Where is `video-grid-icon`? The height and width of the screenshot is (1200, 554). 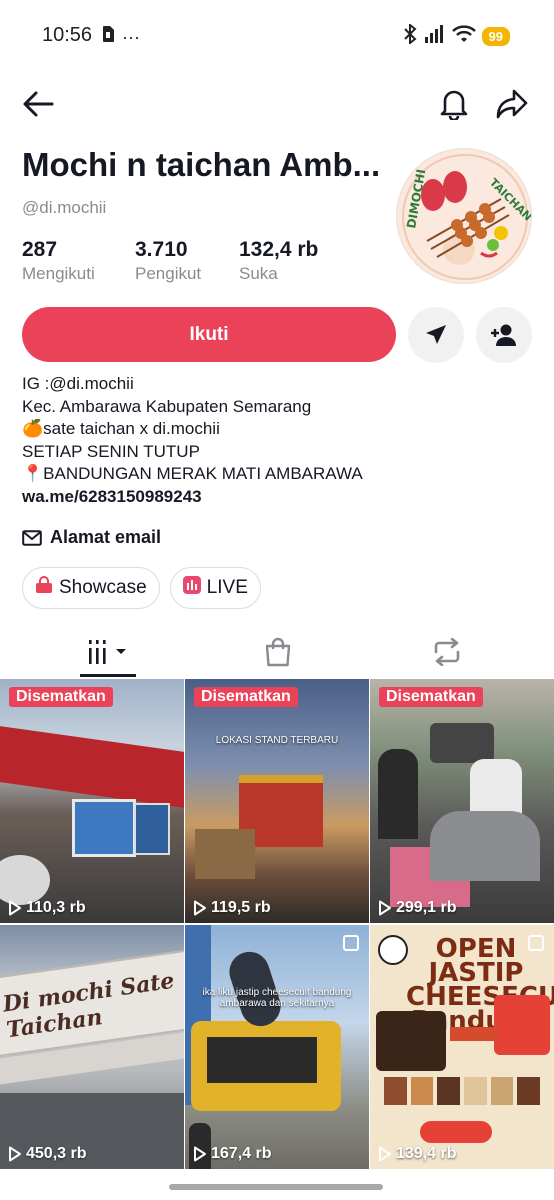
video-grid-icon is located at coordinates (107, 652).